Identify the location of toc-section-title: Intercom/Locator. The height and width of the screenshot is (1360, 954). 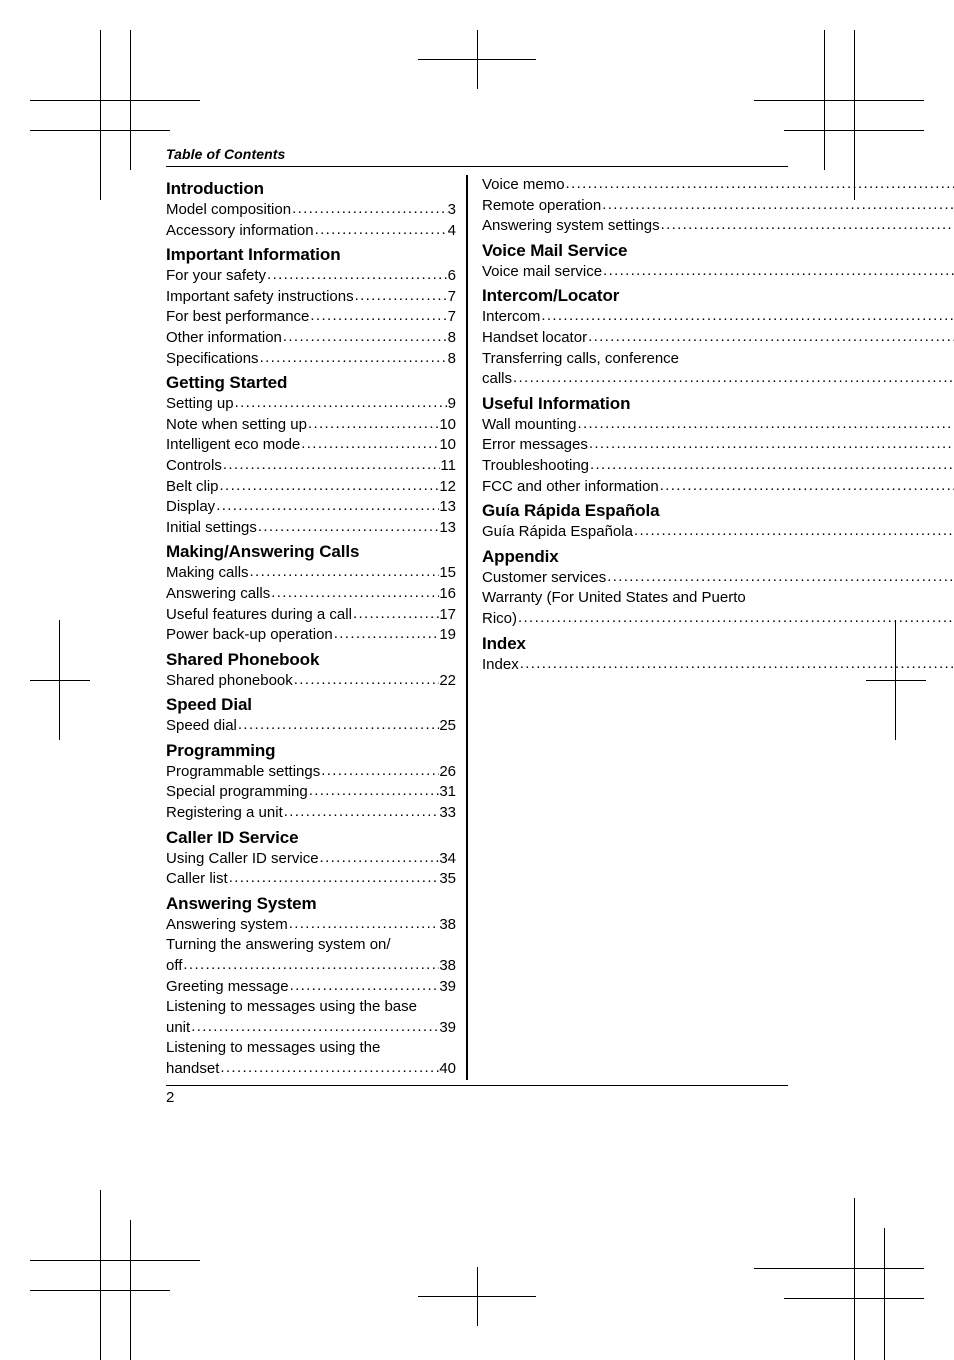
(718, 294).